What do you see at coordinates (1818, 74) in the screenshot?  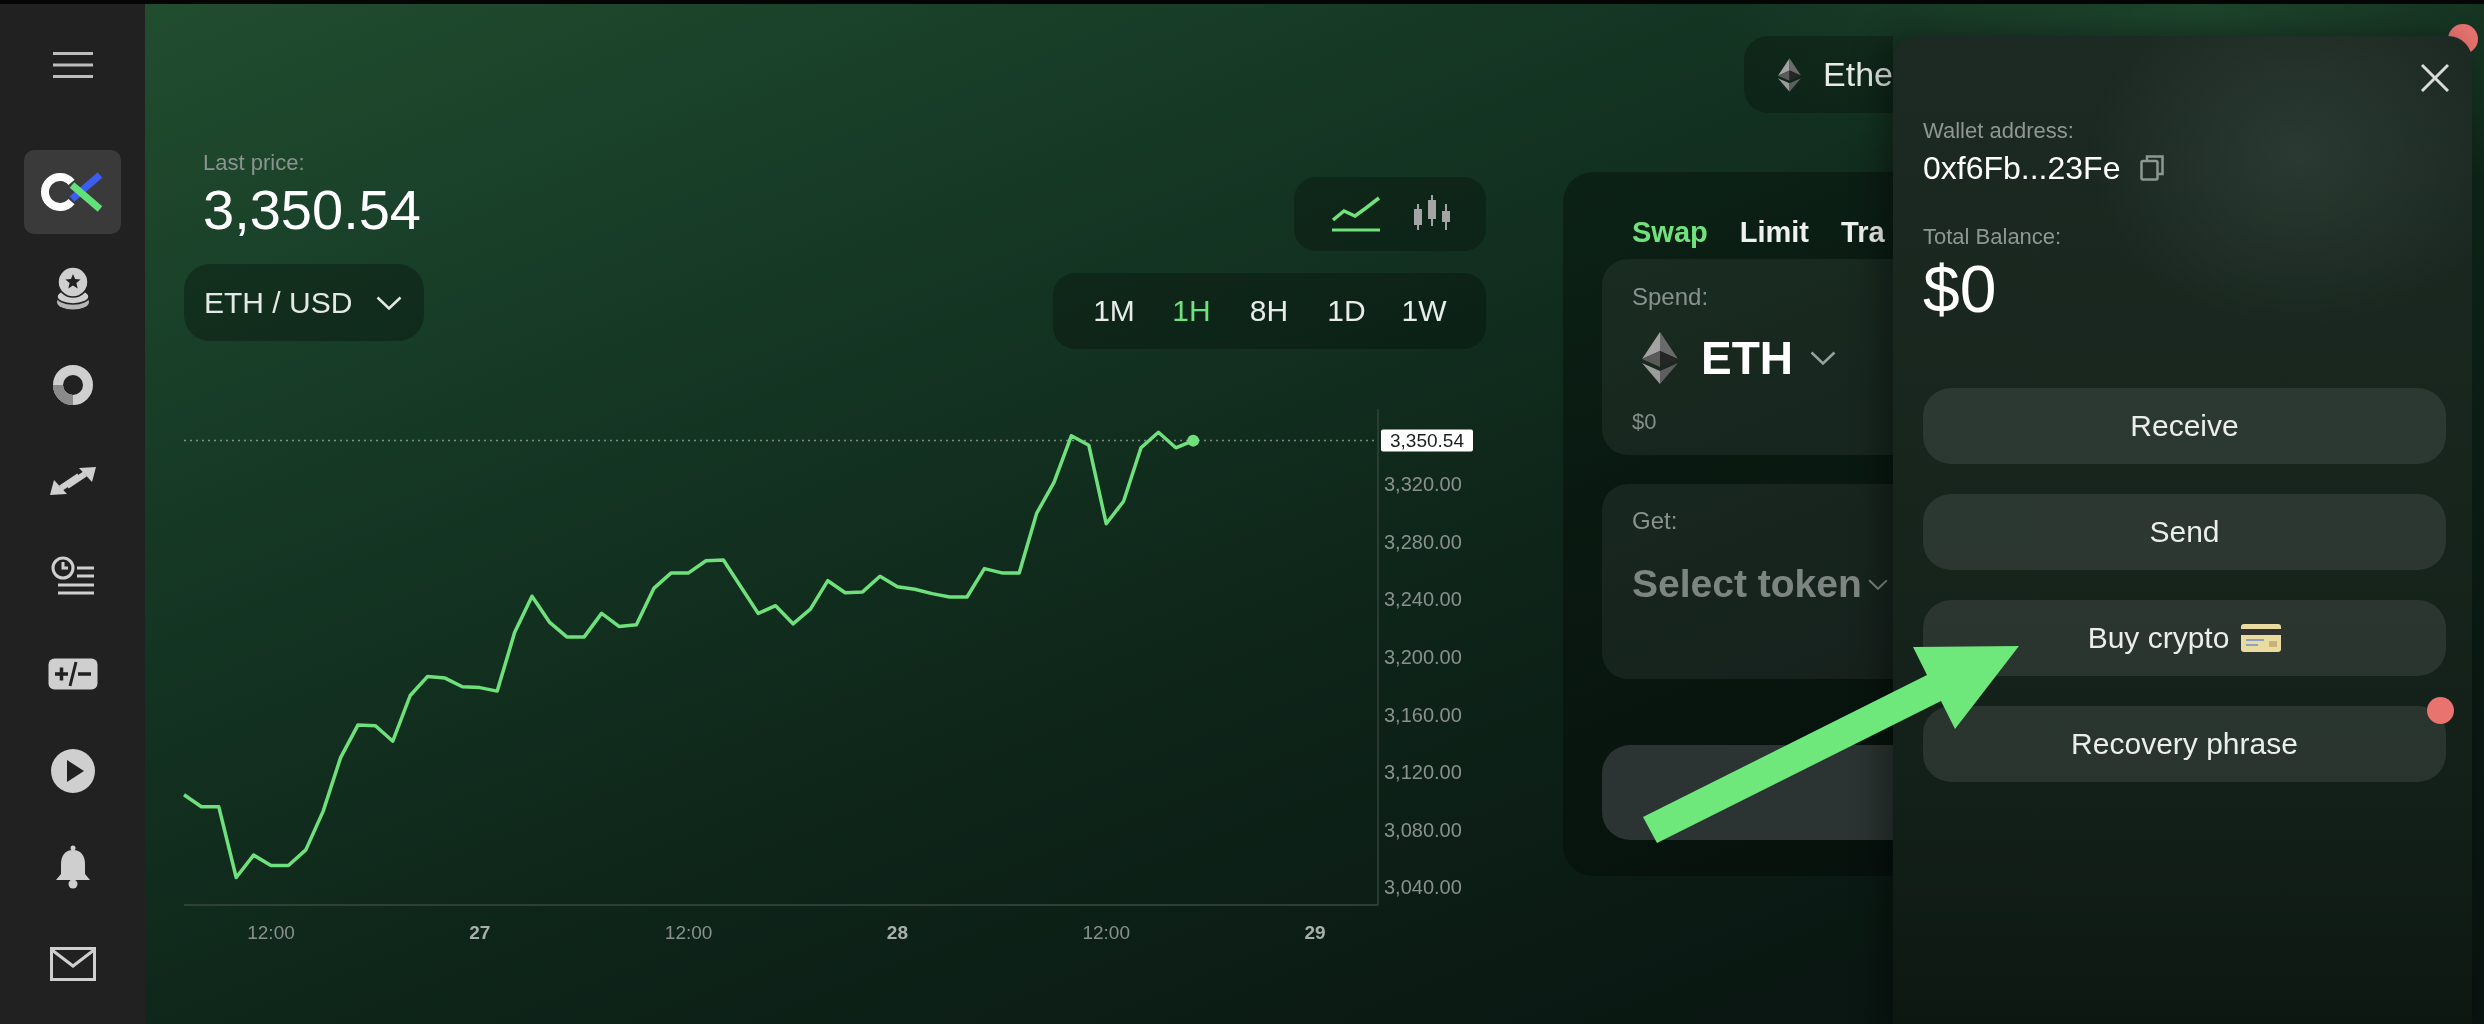 I see `network-selector: Ethe` at bounding box center [1818, 74].